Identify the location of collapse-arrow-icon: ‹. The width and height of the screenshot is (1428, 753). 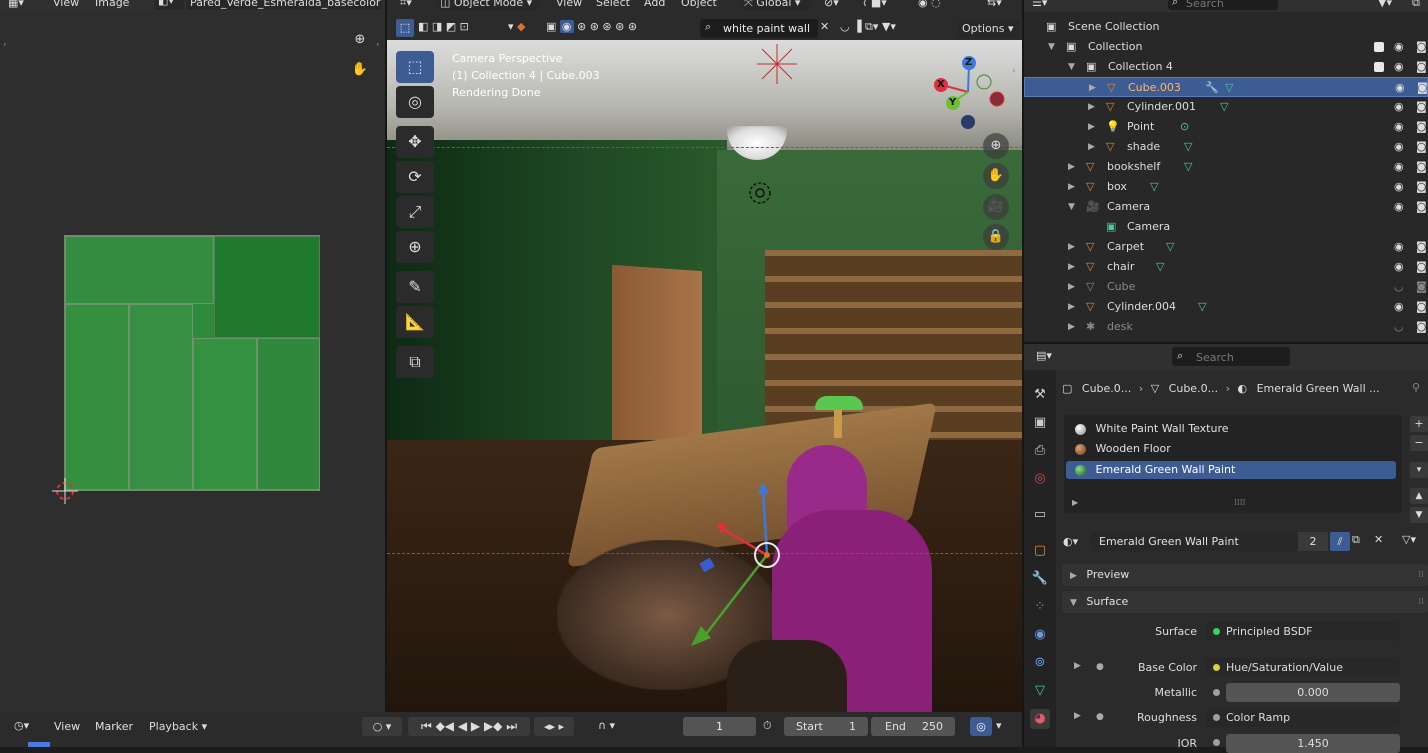
(378, 45).